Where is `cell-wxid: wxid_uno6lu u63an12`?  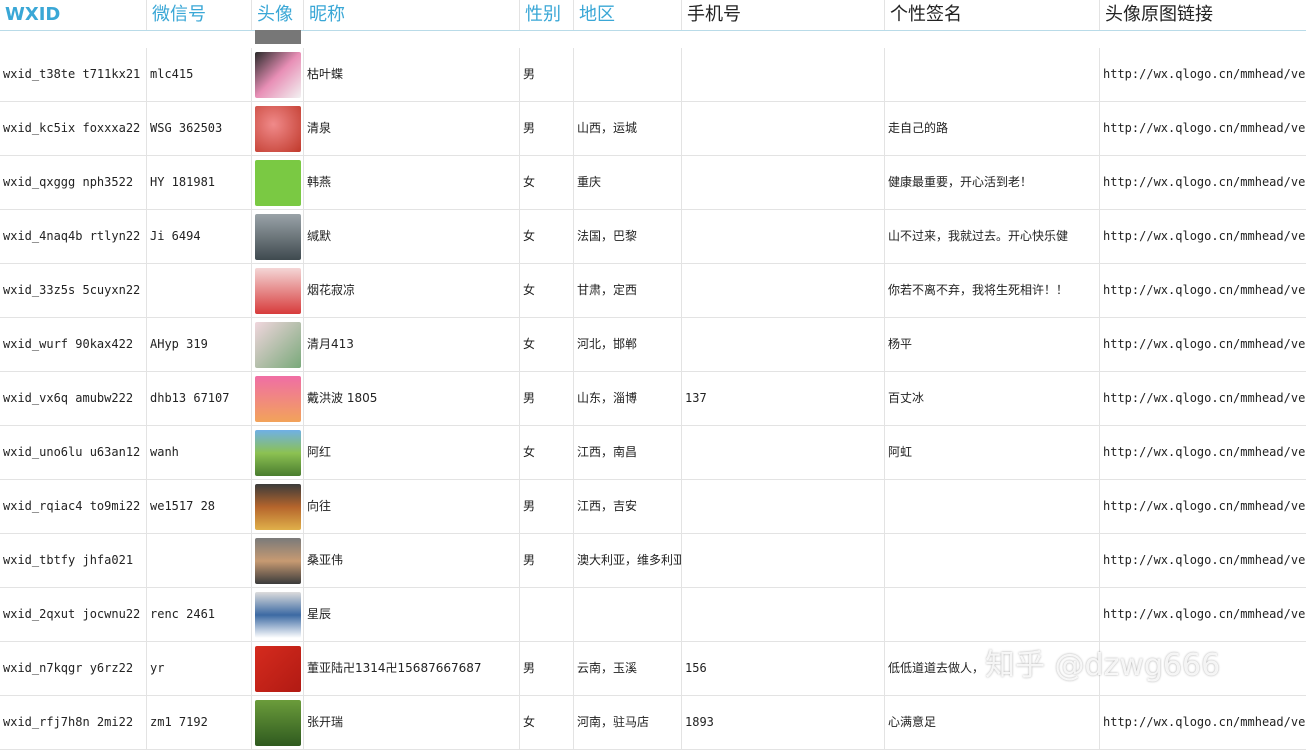 cell-wxid: wxid_uno6lu u63an12 is located at coordinates (73, 452).